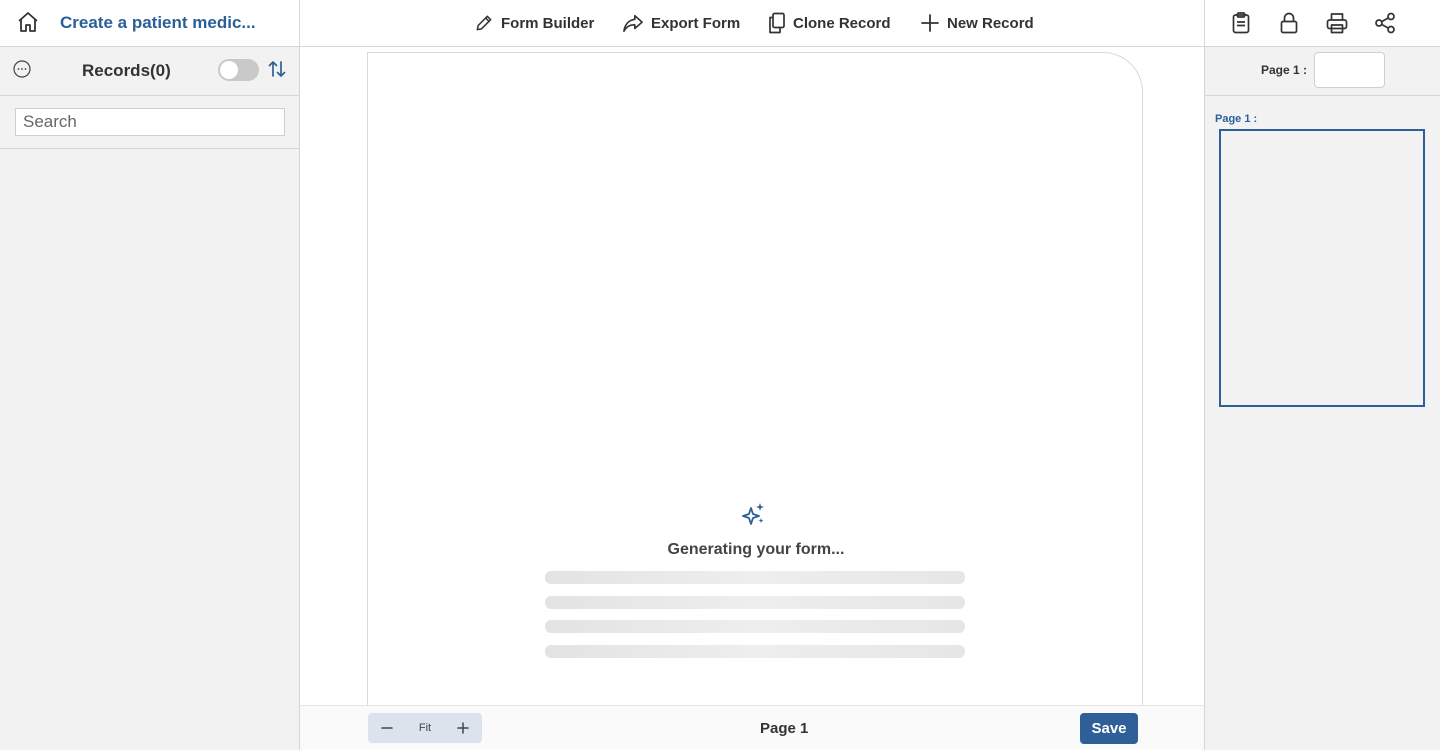 This screenshot has width=1440, height=750. I want to click on form-builder-button: Form Builder, so click(534, 23).